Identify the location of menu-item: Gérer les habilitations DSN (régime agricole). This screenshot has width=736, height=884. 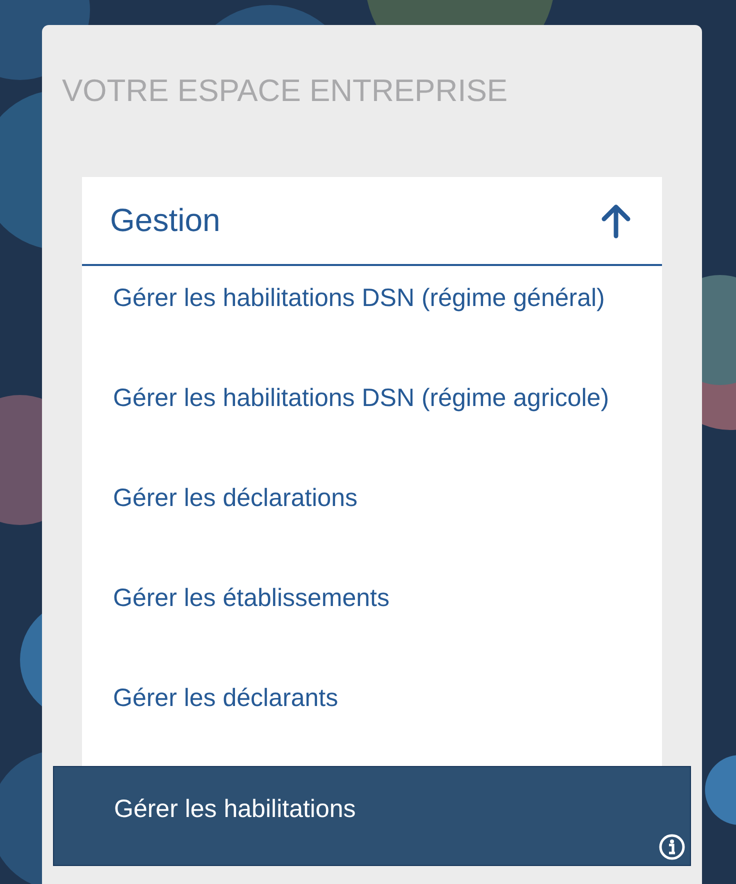
(372, 416).